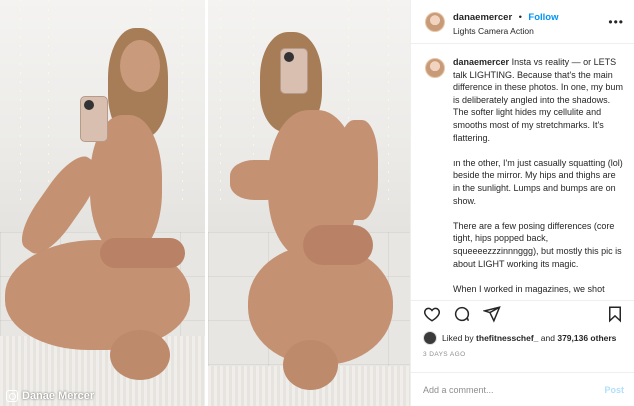 Image resolution: width=634 pixels, height=406 pixels. Describe the element at coordinates (50, 396) in the screenshot. I see `photo-watermark: Danae Mercer` at that location.